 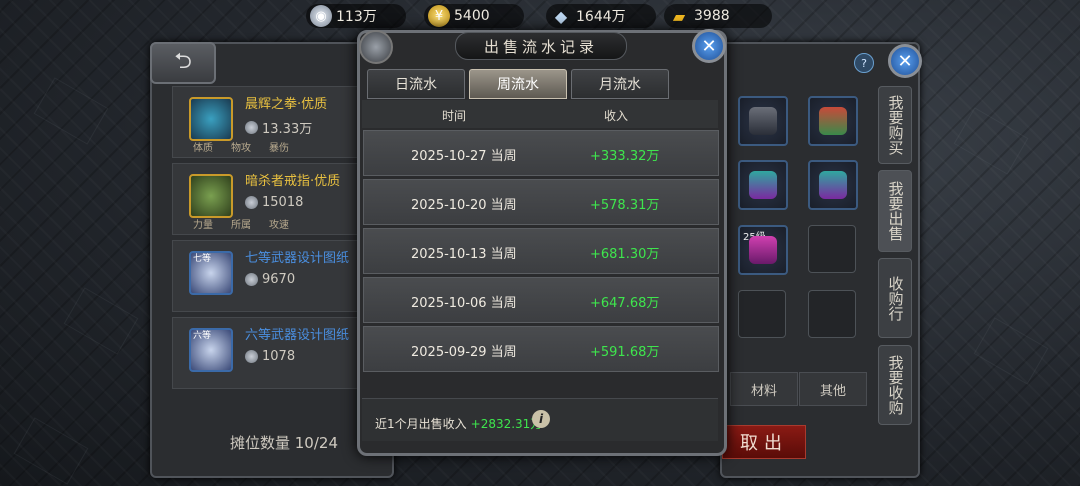 What do you see at coordinates (541, 46) in the screenshot?
I see `dialog-title: 出售流水记录` at bounding box center [541, 46].